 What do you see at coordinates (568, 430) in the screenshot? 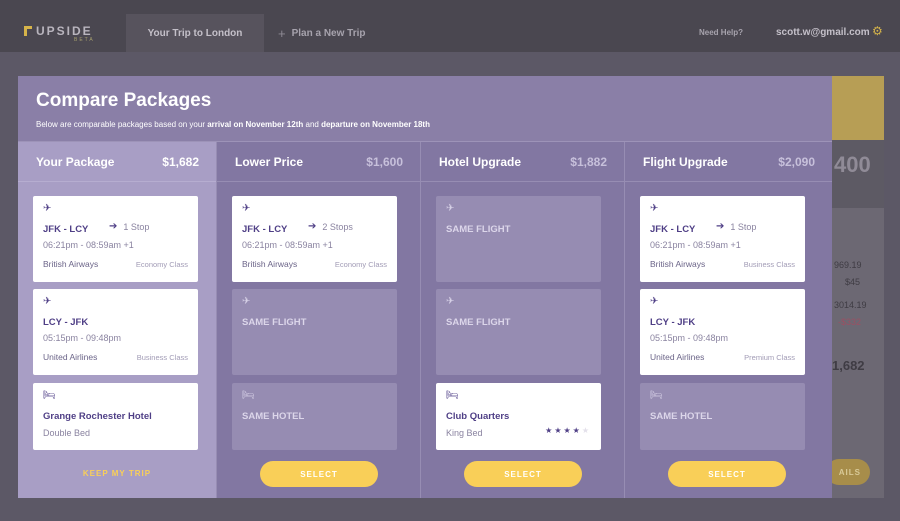
I see `star-rating: ★★★★★` at bounding box center [568, 430].